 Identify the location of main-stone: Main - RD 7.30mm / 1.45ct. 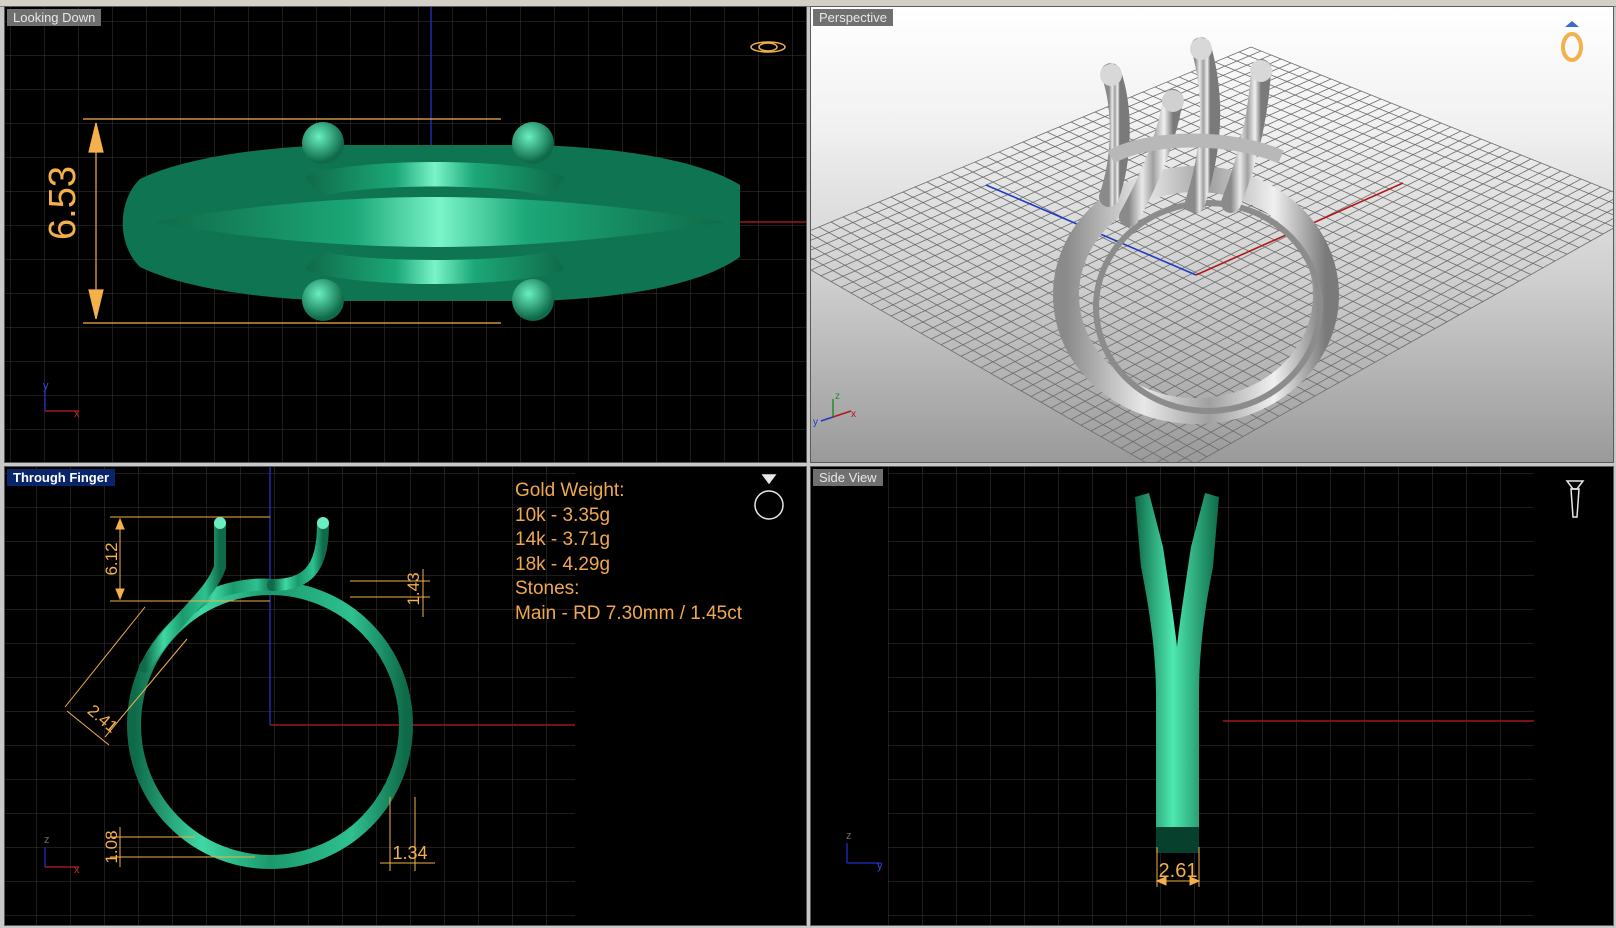
(629, 613).